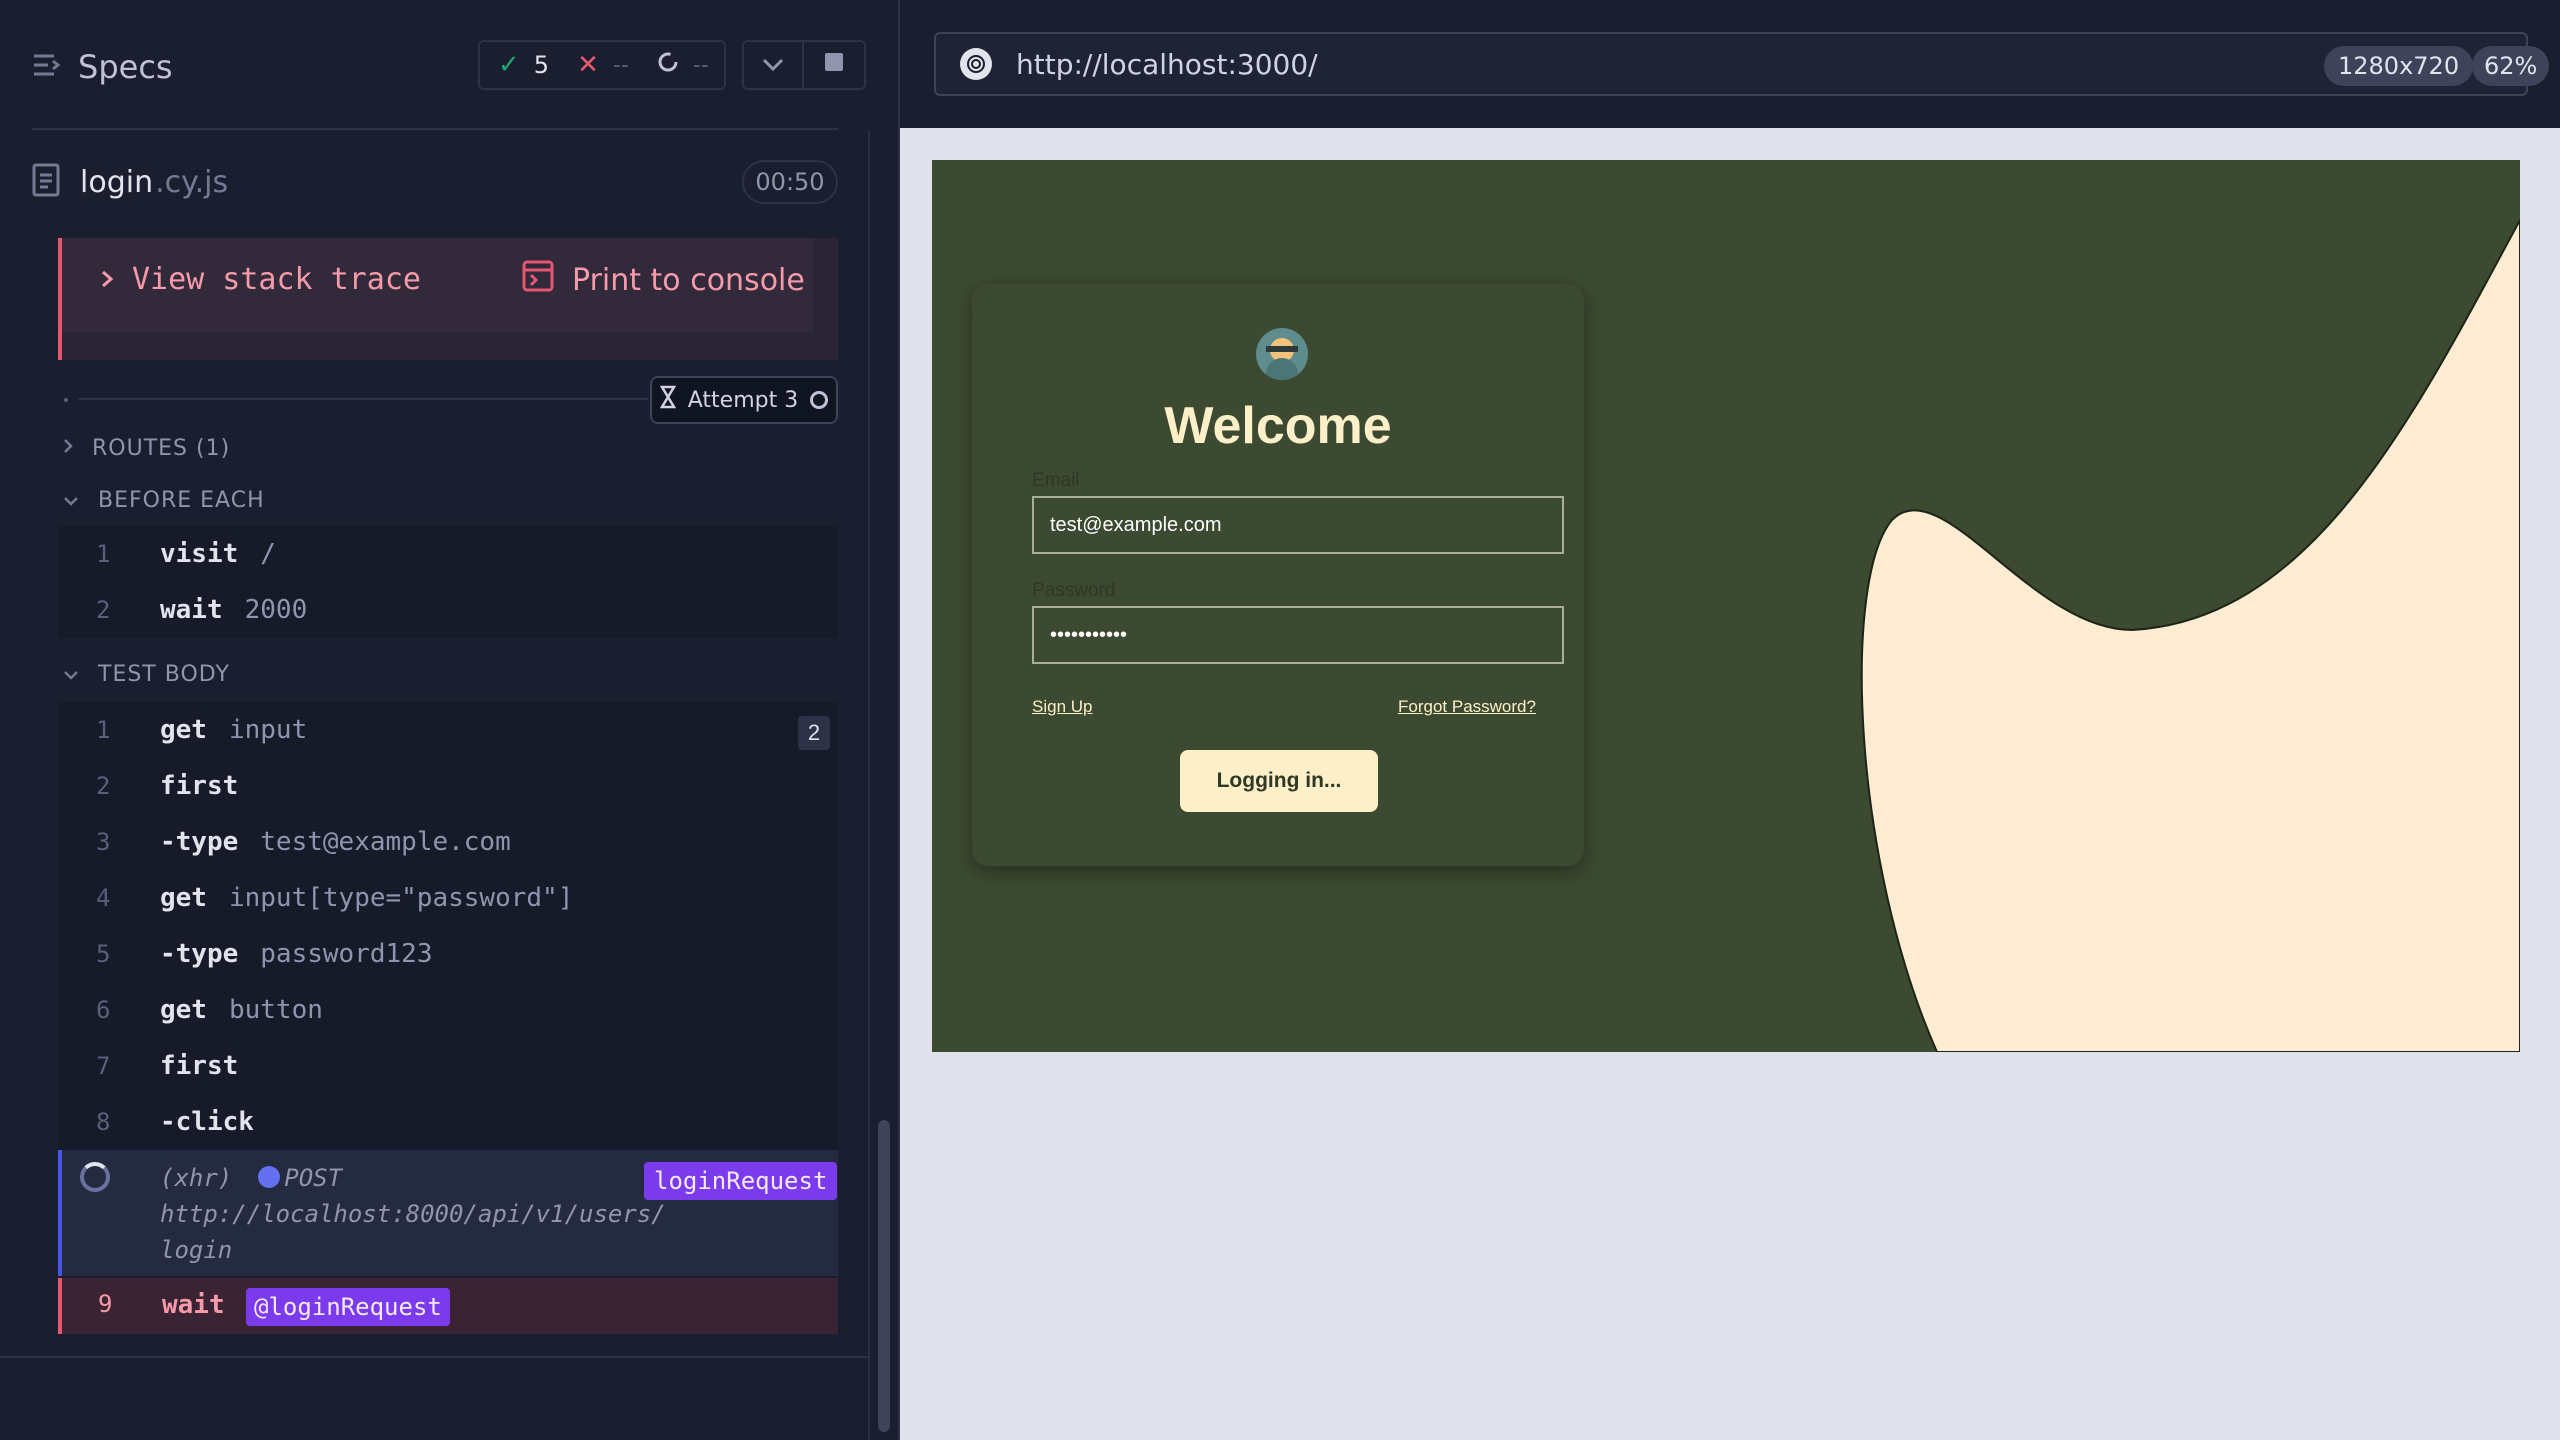  What do you see at coordinates (95, 1177) in the screenshot?
I see `loading-spinner-icon` at bounding box center [95, 1177].